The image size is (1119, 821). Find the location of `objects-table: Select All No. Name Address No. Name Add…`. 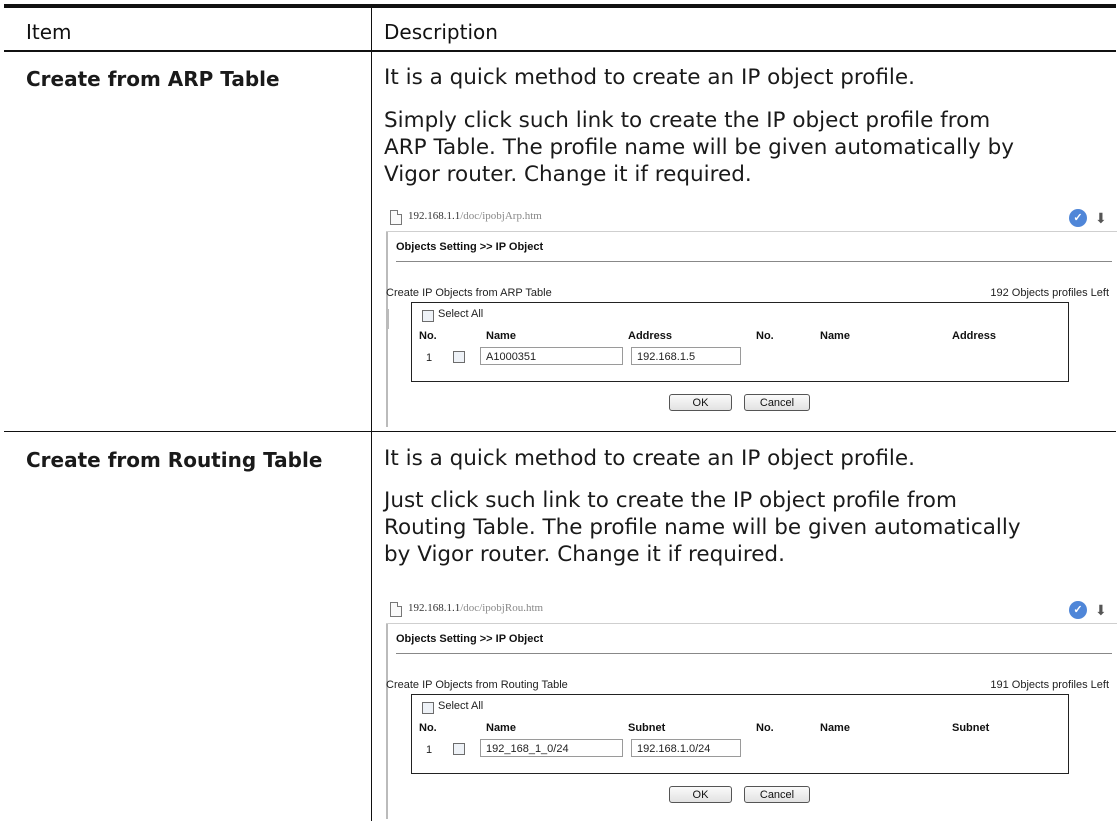

objects-table: Select All No. Name Address No. Name Add… is located at coordinates (740, 342).